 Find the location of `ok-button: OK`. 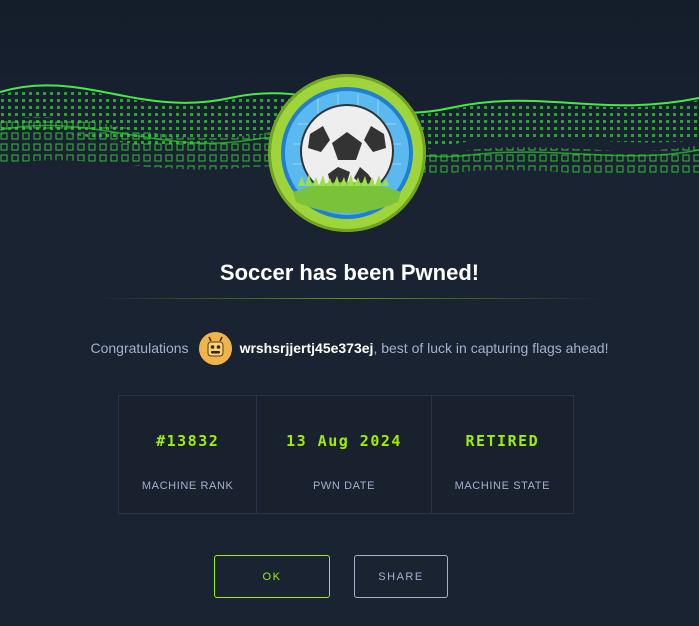

ok-button: OK is located at coordinates (272, 576).